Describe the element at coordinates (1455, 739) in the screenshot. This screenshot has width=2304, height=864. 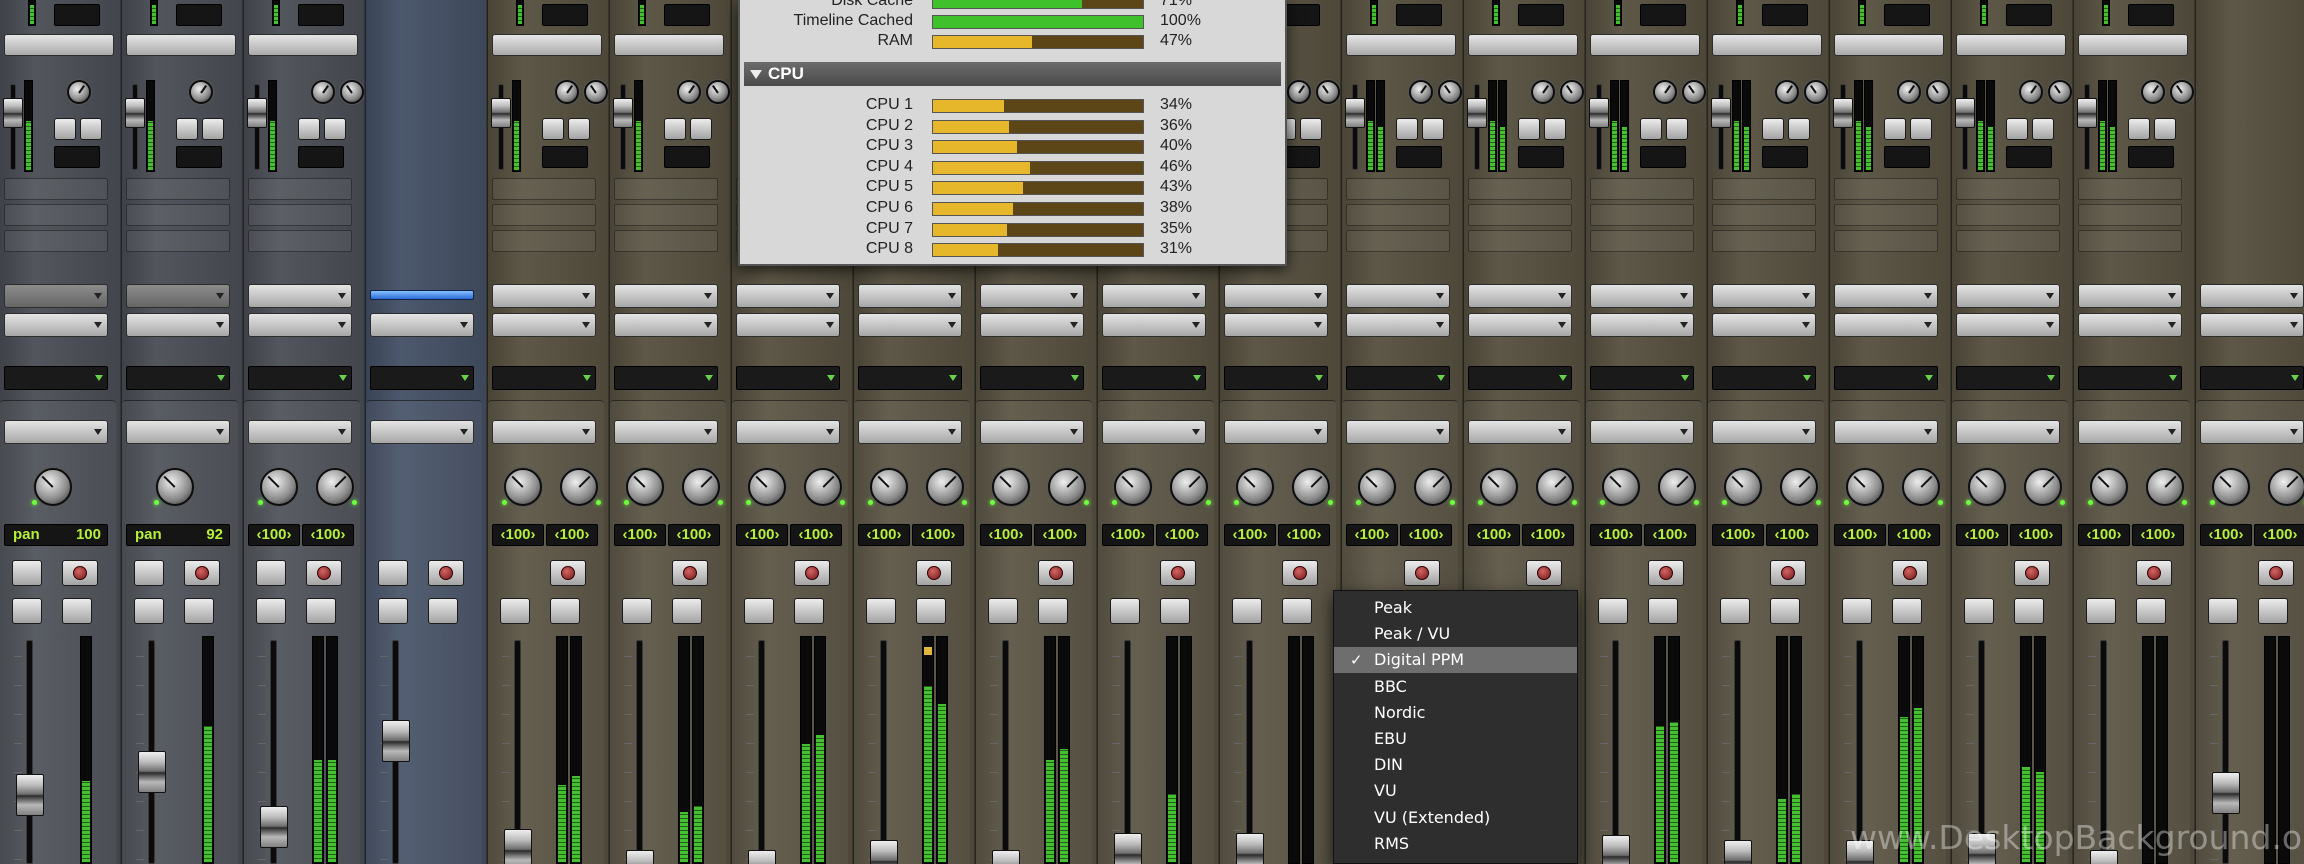
I see `meter-type-option: EBU` at that location.